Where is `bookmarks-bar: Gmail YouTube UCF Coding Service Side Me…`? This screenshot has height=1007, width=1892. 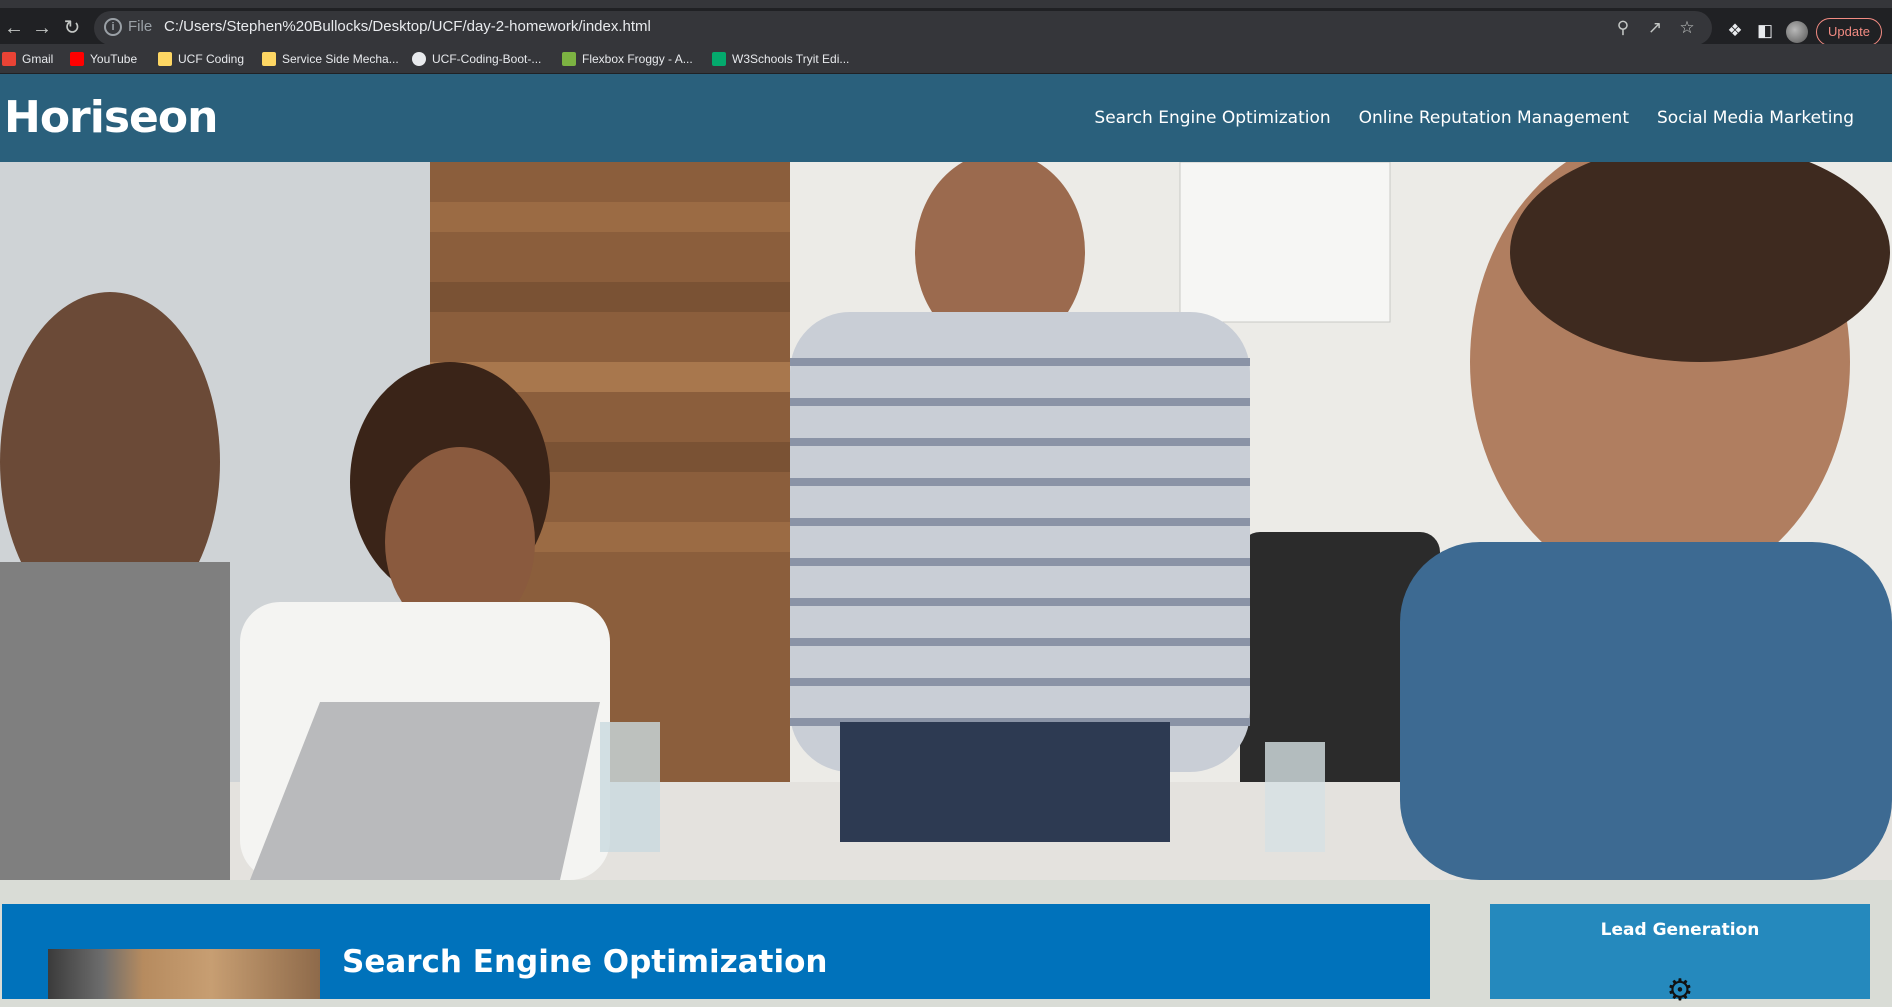
bookmarks-bar: Gmail YouTube UCF Coding Service Side Me… is located at coordinates (946, 59).